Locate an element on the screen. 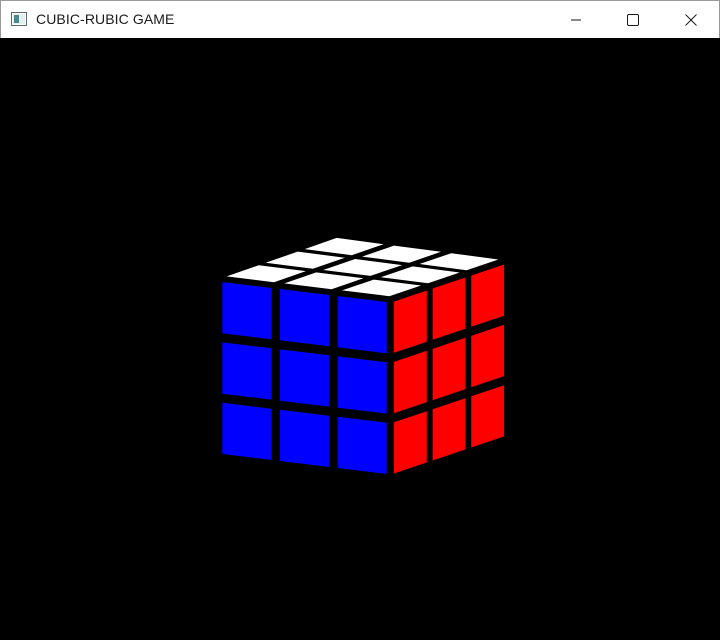 This screenshot has width=720, height=640. app-icon is located at coordinates (19, 19).